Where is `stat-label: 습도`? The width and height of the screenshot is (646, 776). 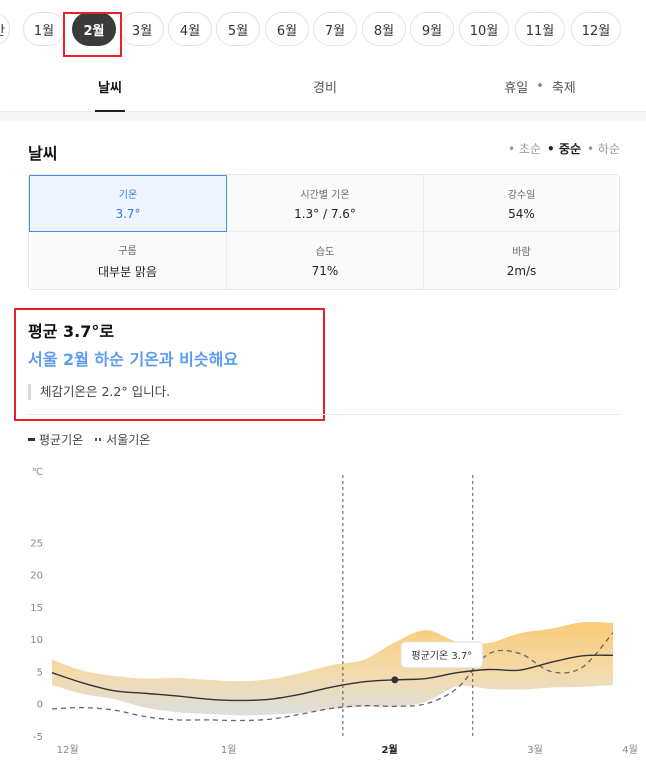
stat-label: 습도 is located at coordinates (325, 252).